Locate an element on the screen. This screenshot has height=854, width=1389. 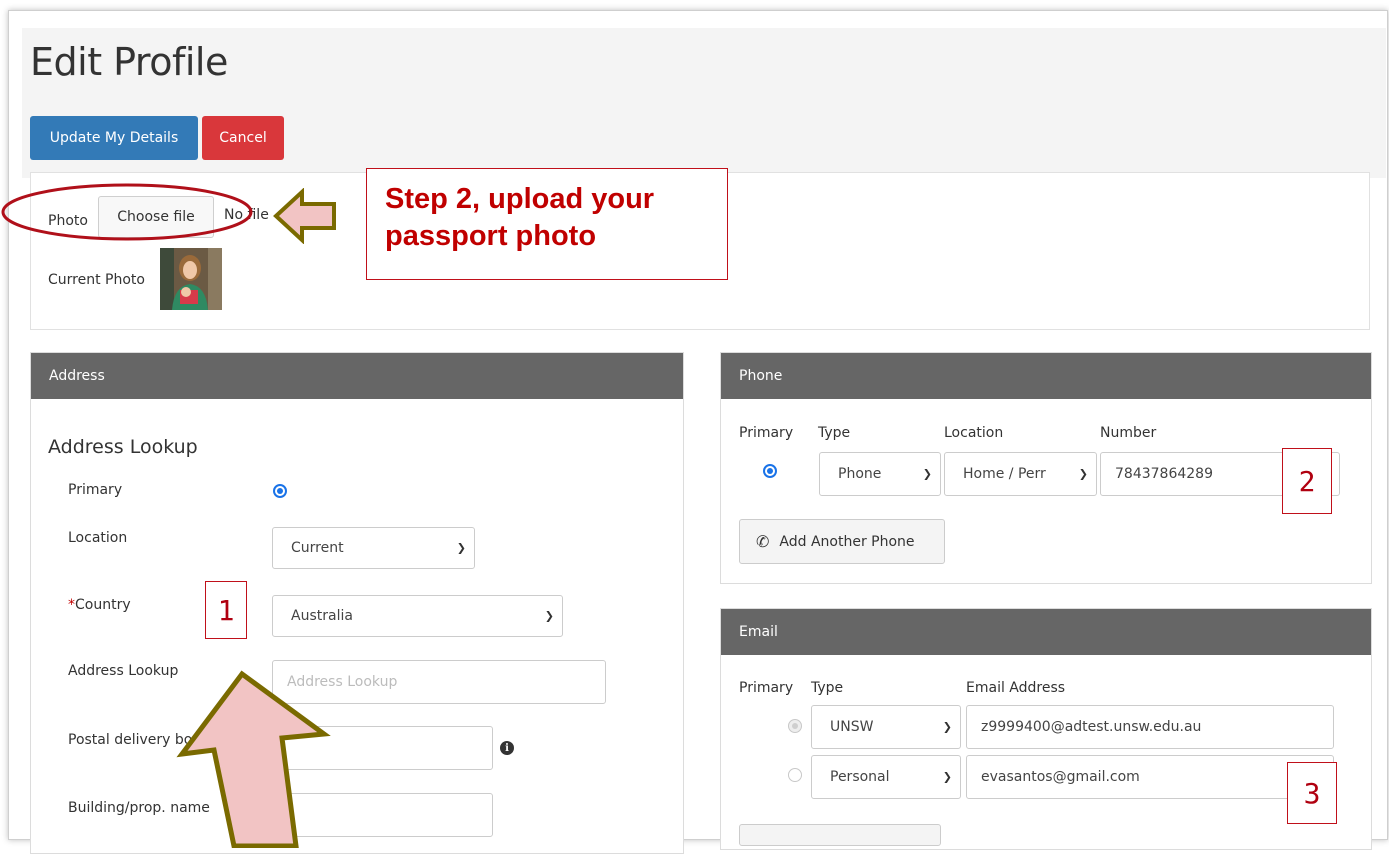
email-type-select-1: UNSW ❯ is located at coordinates (886, 727).